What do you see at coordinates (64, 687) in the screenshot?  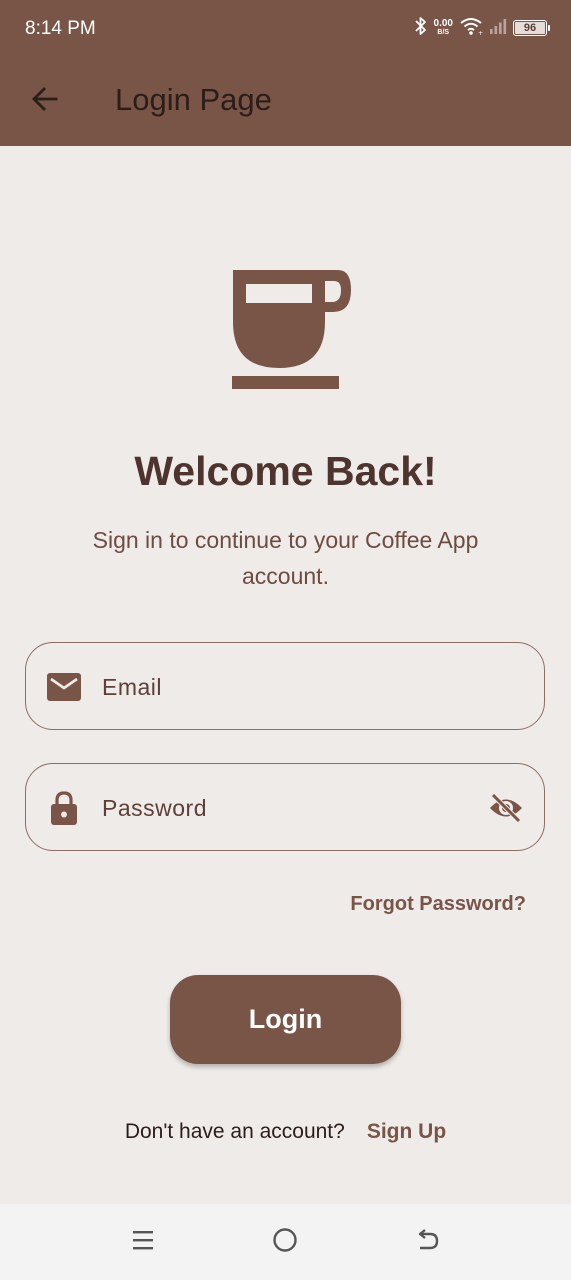 I see `mail-icon` at bounding box center [64, 687].